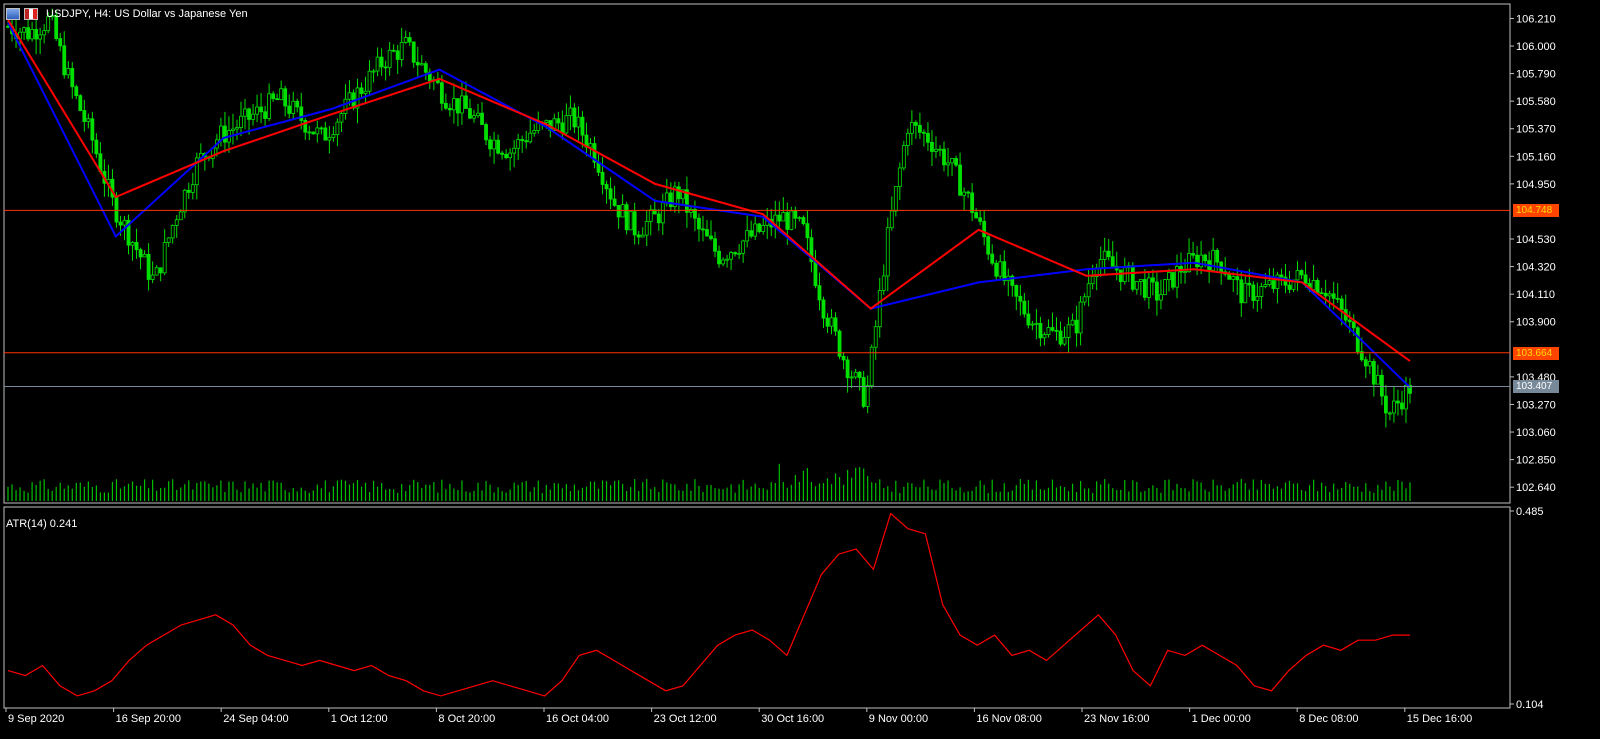  Describe the element at coordinates (127, 14) in the screenshot. I see `chart-title-bar: USDJPY, H4: US Dollar vs Japanese Yen` at that location.